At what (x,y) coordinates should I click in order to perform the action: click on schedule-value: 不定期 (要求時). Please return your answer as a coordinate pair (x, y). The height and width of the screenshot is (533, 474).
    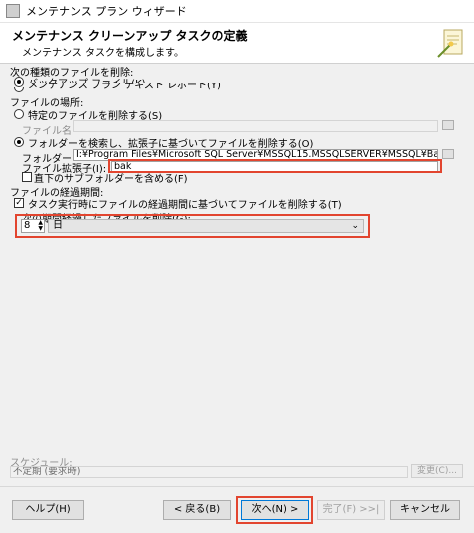
    Looking at the image, I should click on (209, 472).